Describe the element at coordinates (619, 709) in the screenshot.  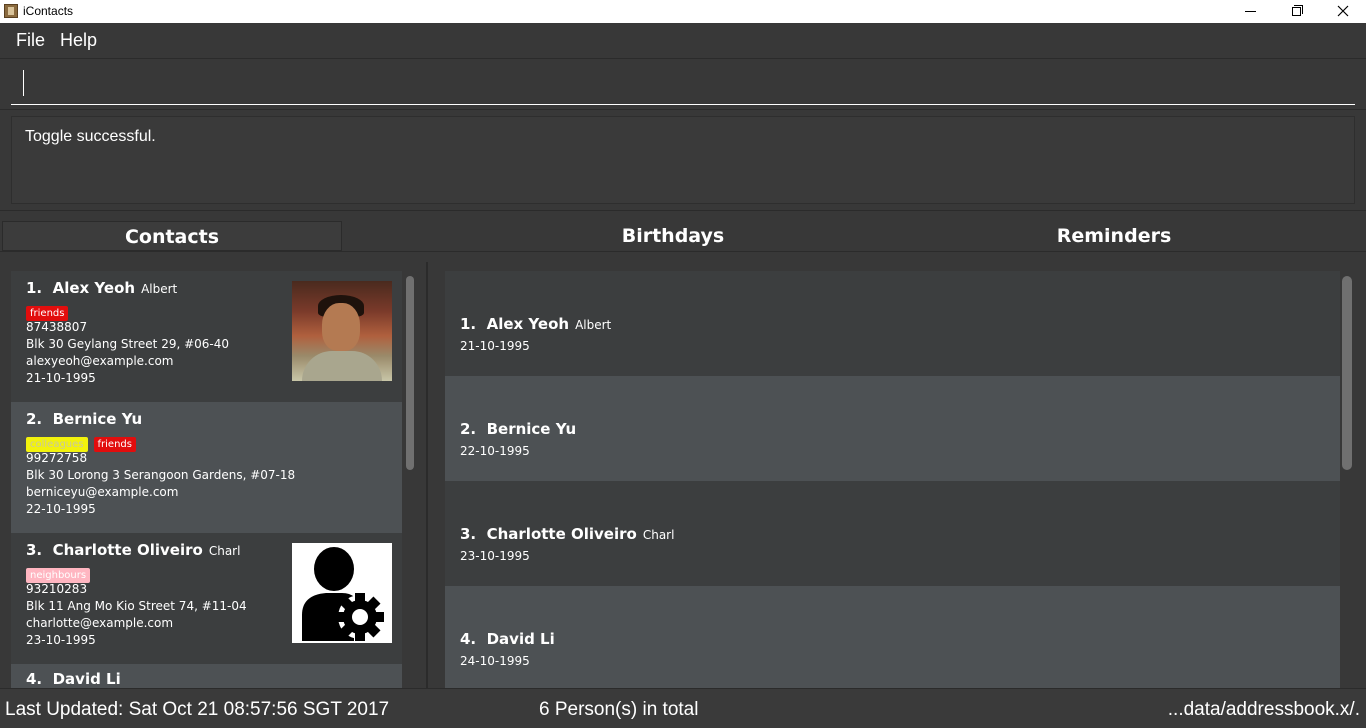
I see `person-count-status: 6 Person(s) in total` at that location.